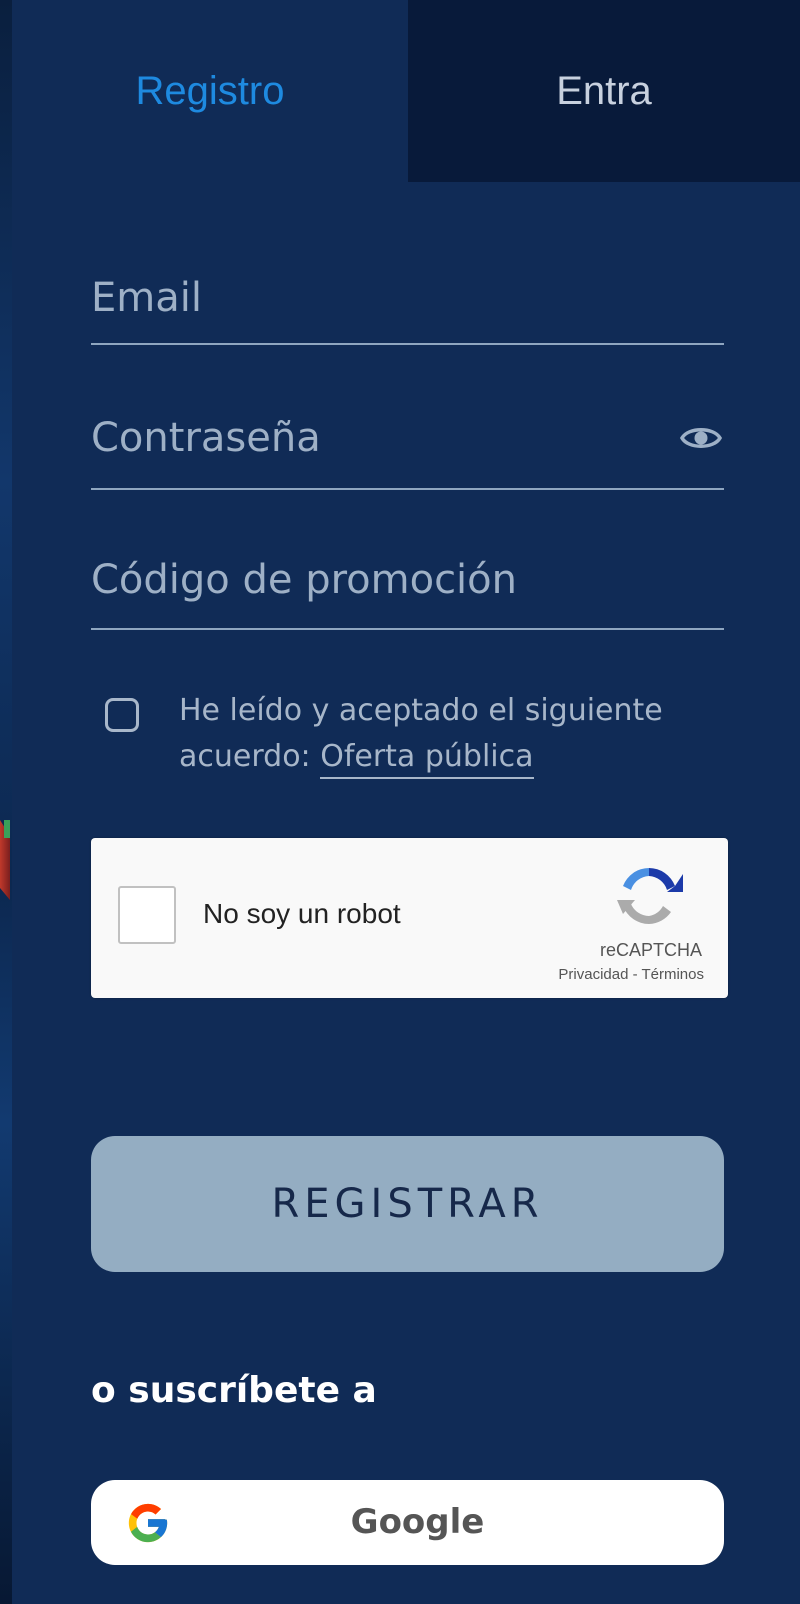  I want to click on promo-code-input, so click(407, 580).